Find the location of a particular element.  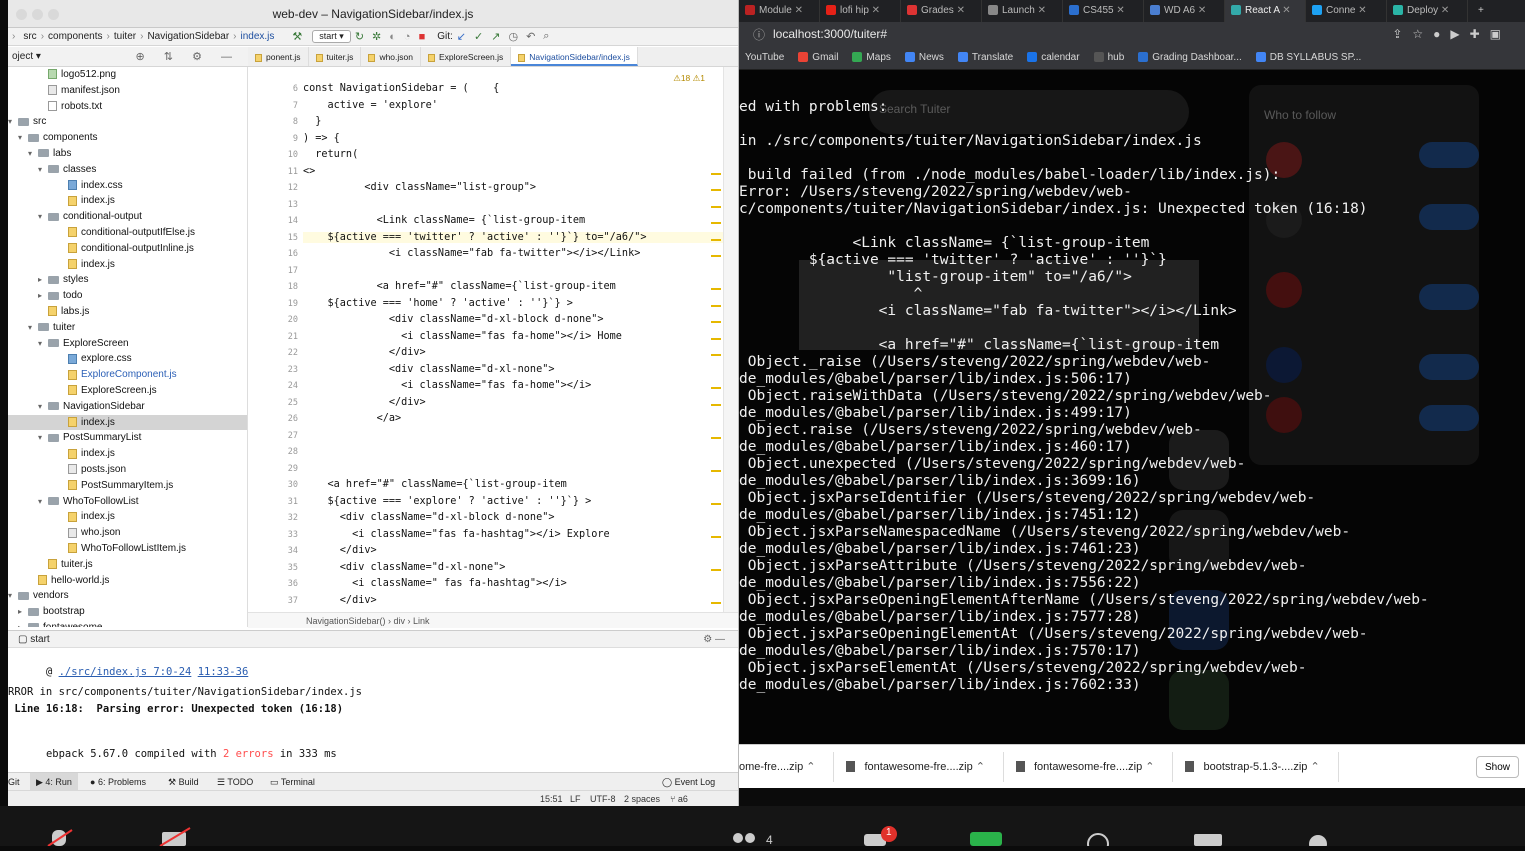

video-off-icon is located at coordinates (175, 837).